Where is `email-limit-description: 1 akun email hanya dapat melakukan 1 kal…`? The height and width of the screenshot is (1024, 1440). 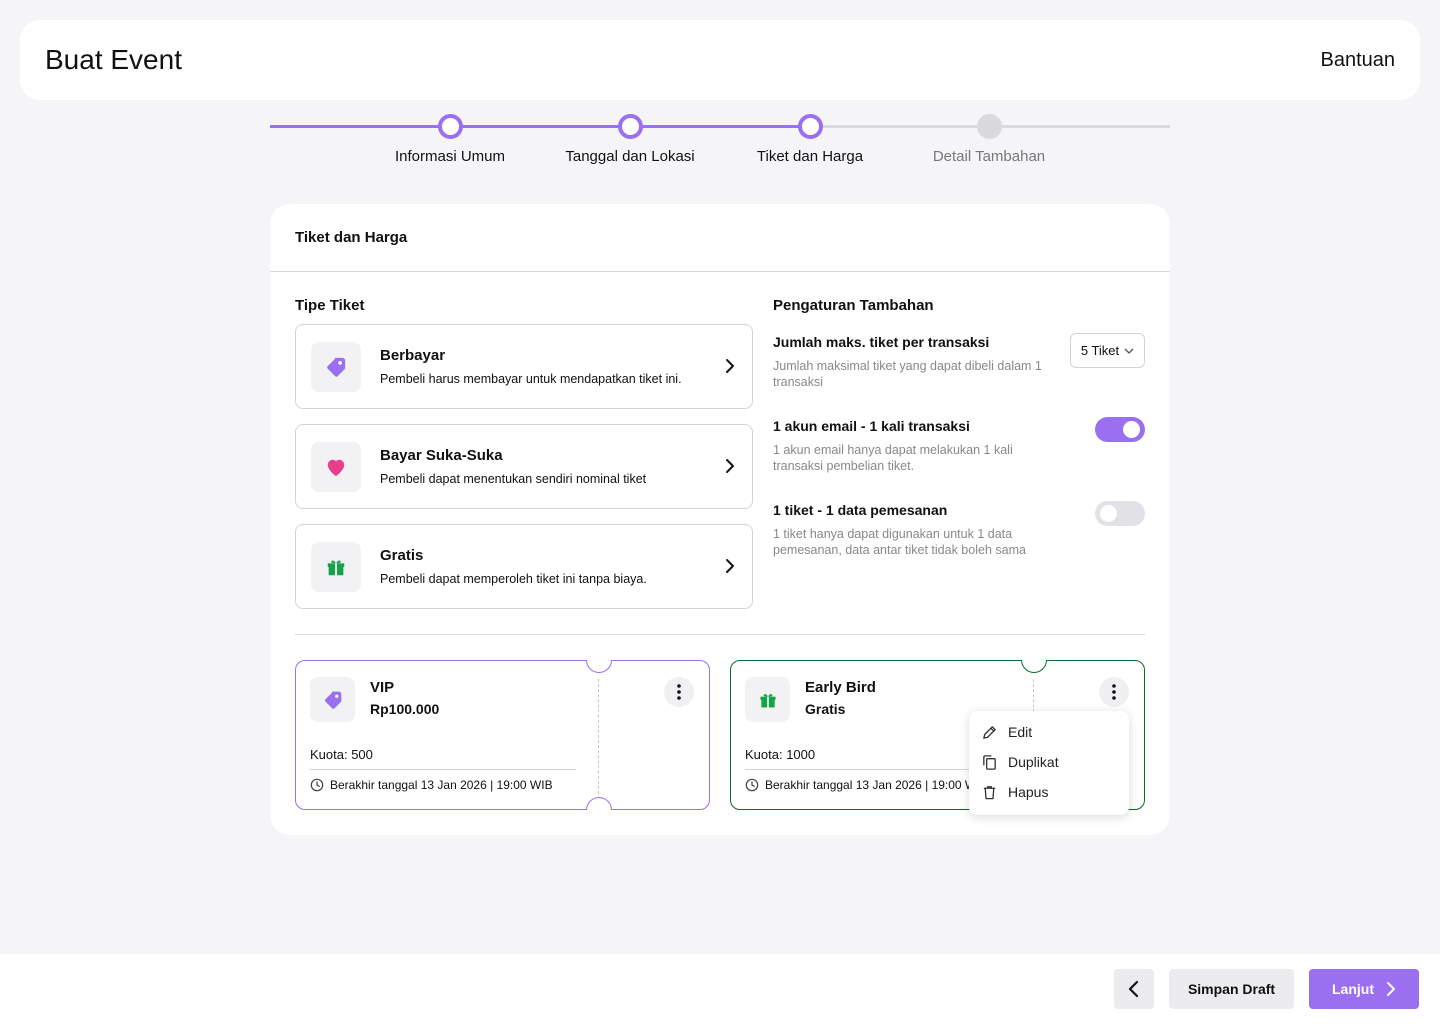
email-limit-description: 1 akun email hanya dapat melakukan 1 kal… is located at coordinates (893, 458).